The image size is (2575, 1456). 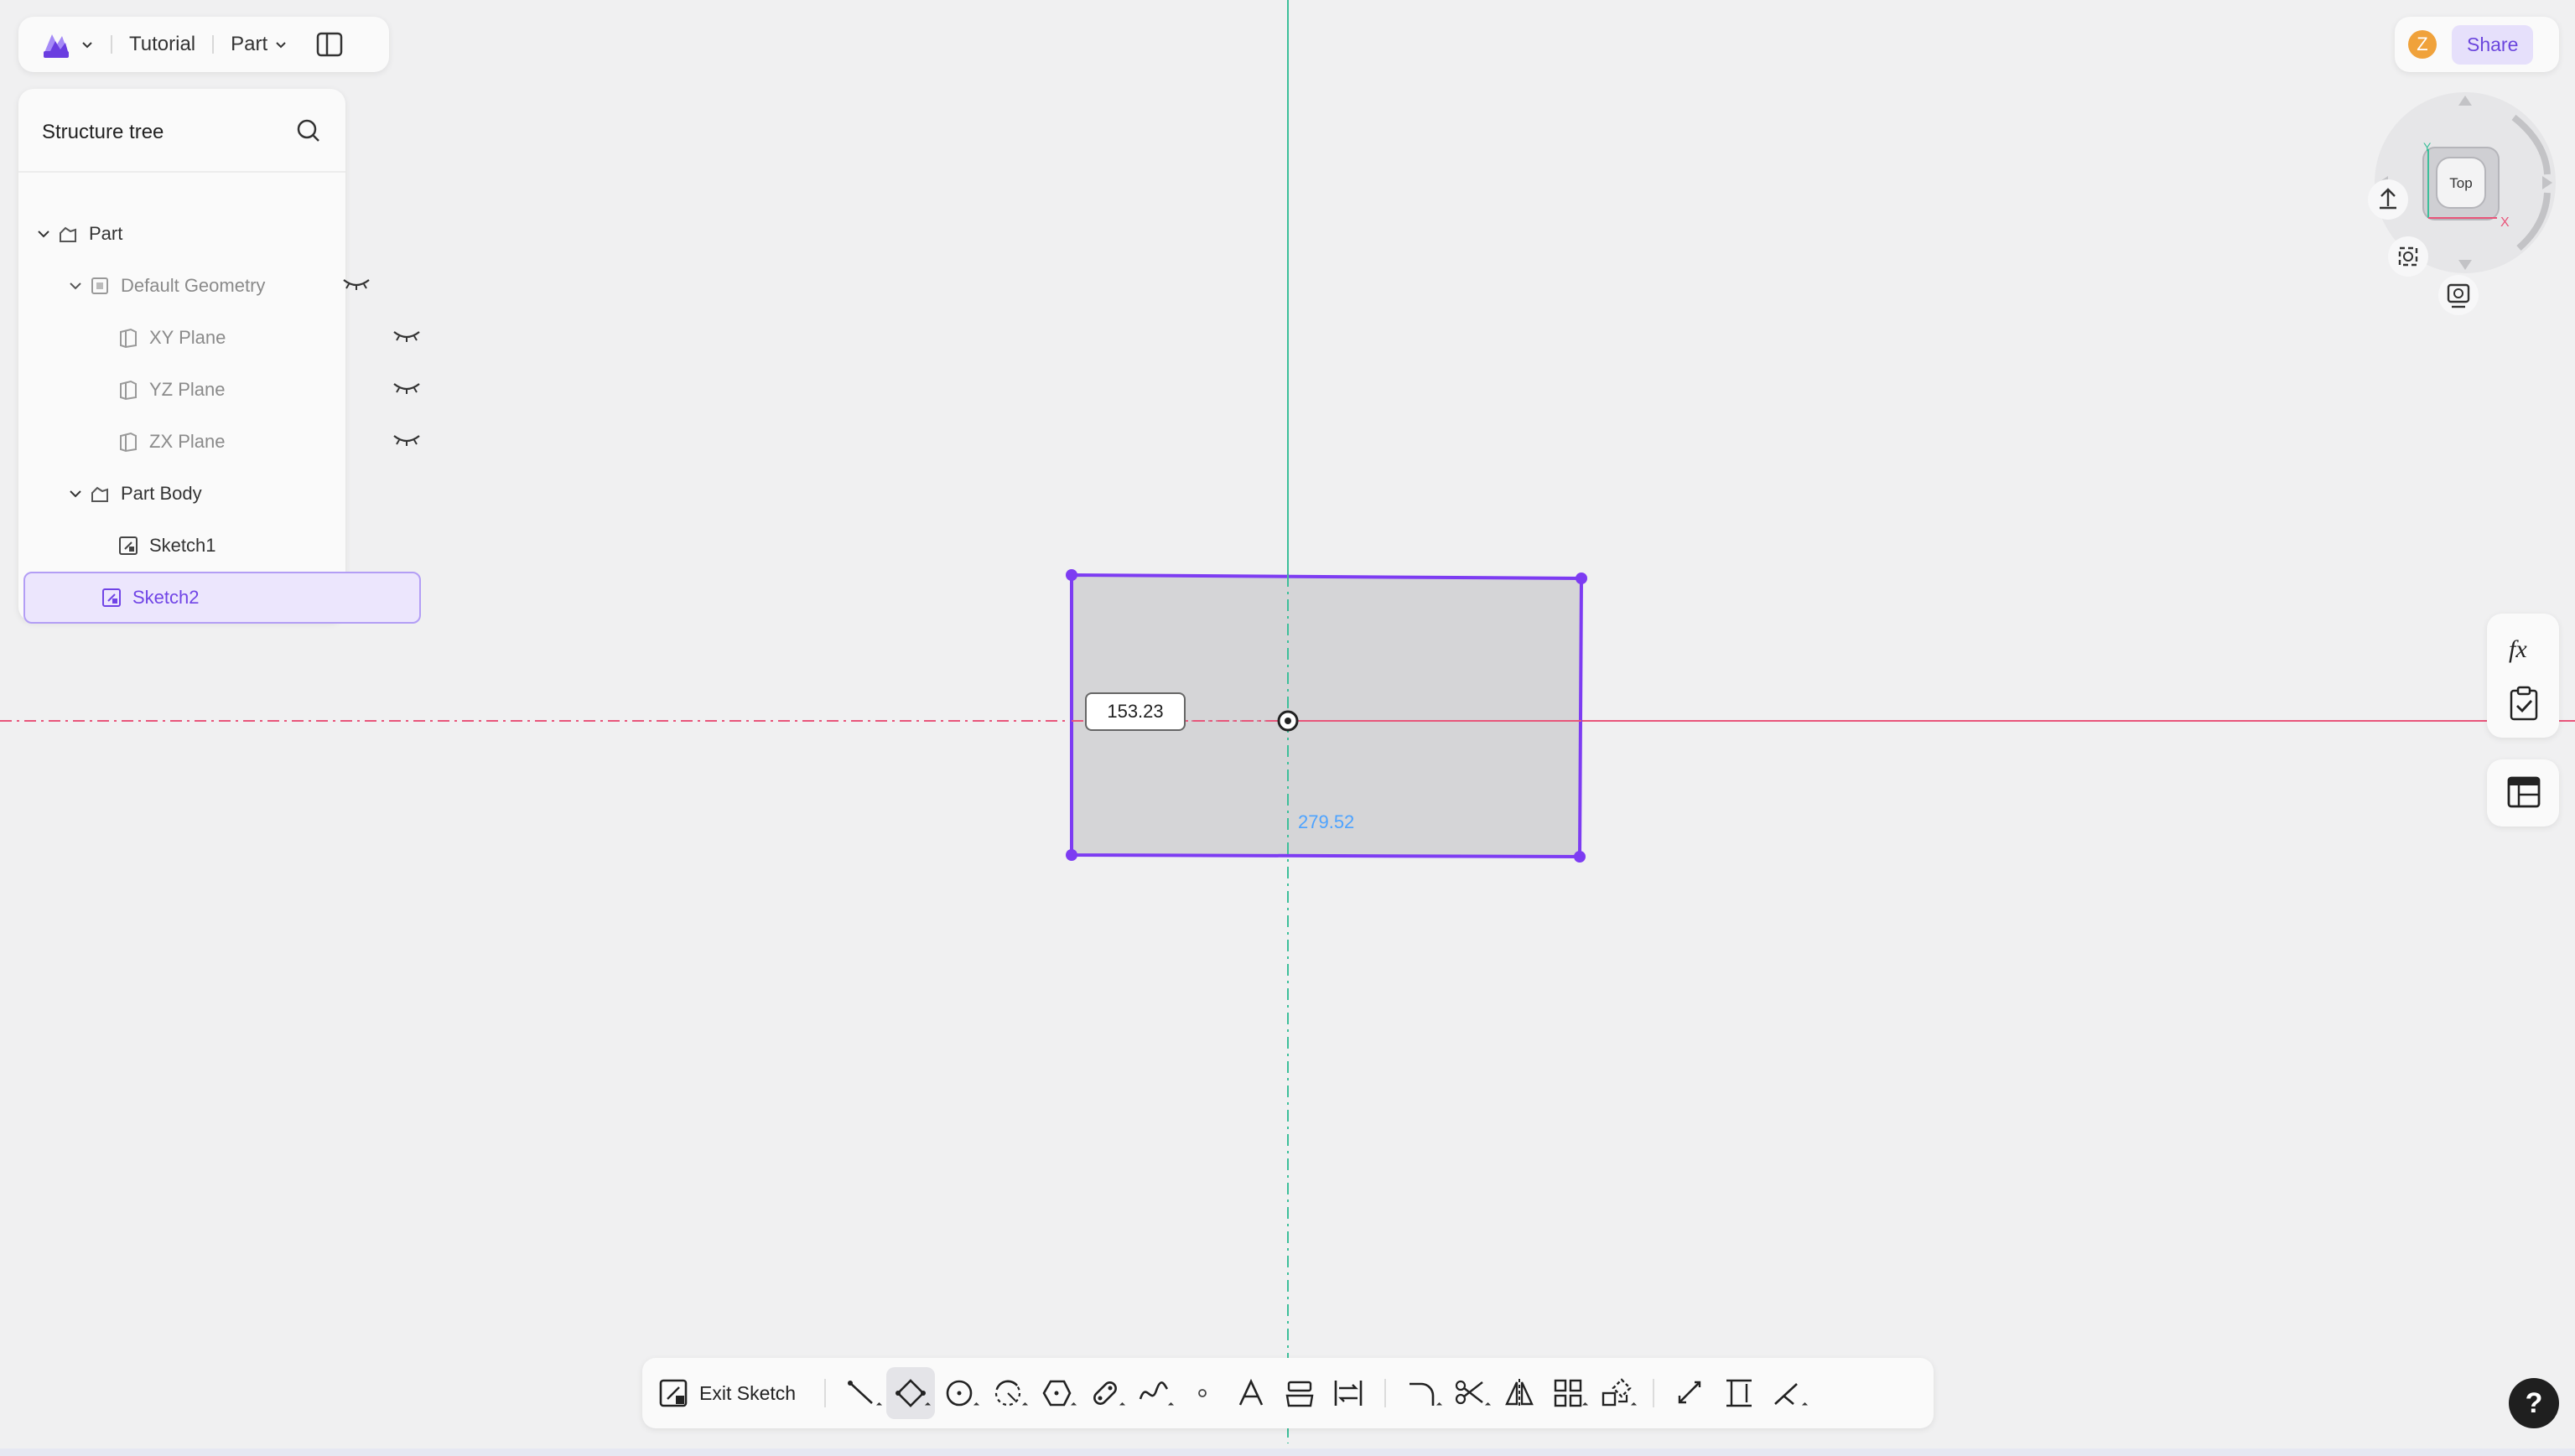 What do you see at coordinates (100, 286) in the screenshot?
I see `geometry-icon` at bounding box center [100, 286].